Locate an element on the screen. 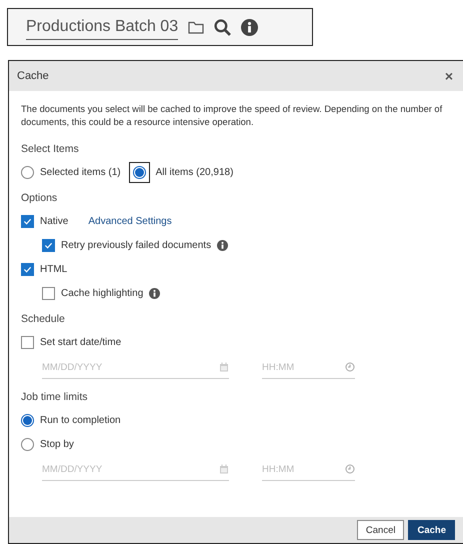 This screenshot has width=463, height=544. close-button: × is located at coordinates (448, 76).